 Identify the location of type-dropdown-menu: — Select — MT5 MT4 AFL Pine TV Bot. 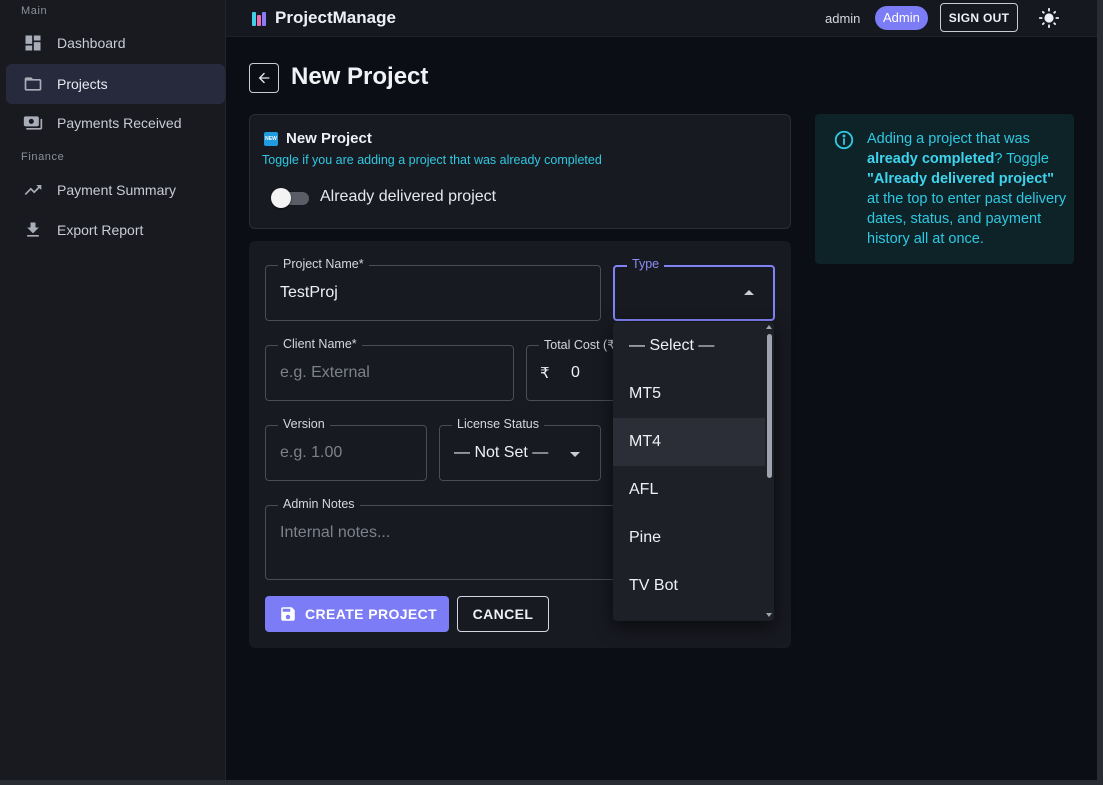
(693, 471).